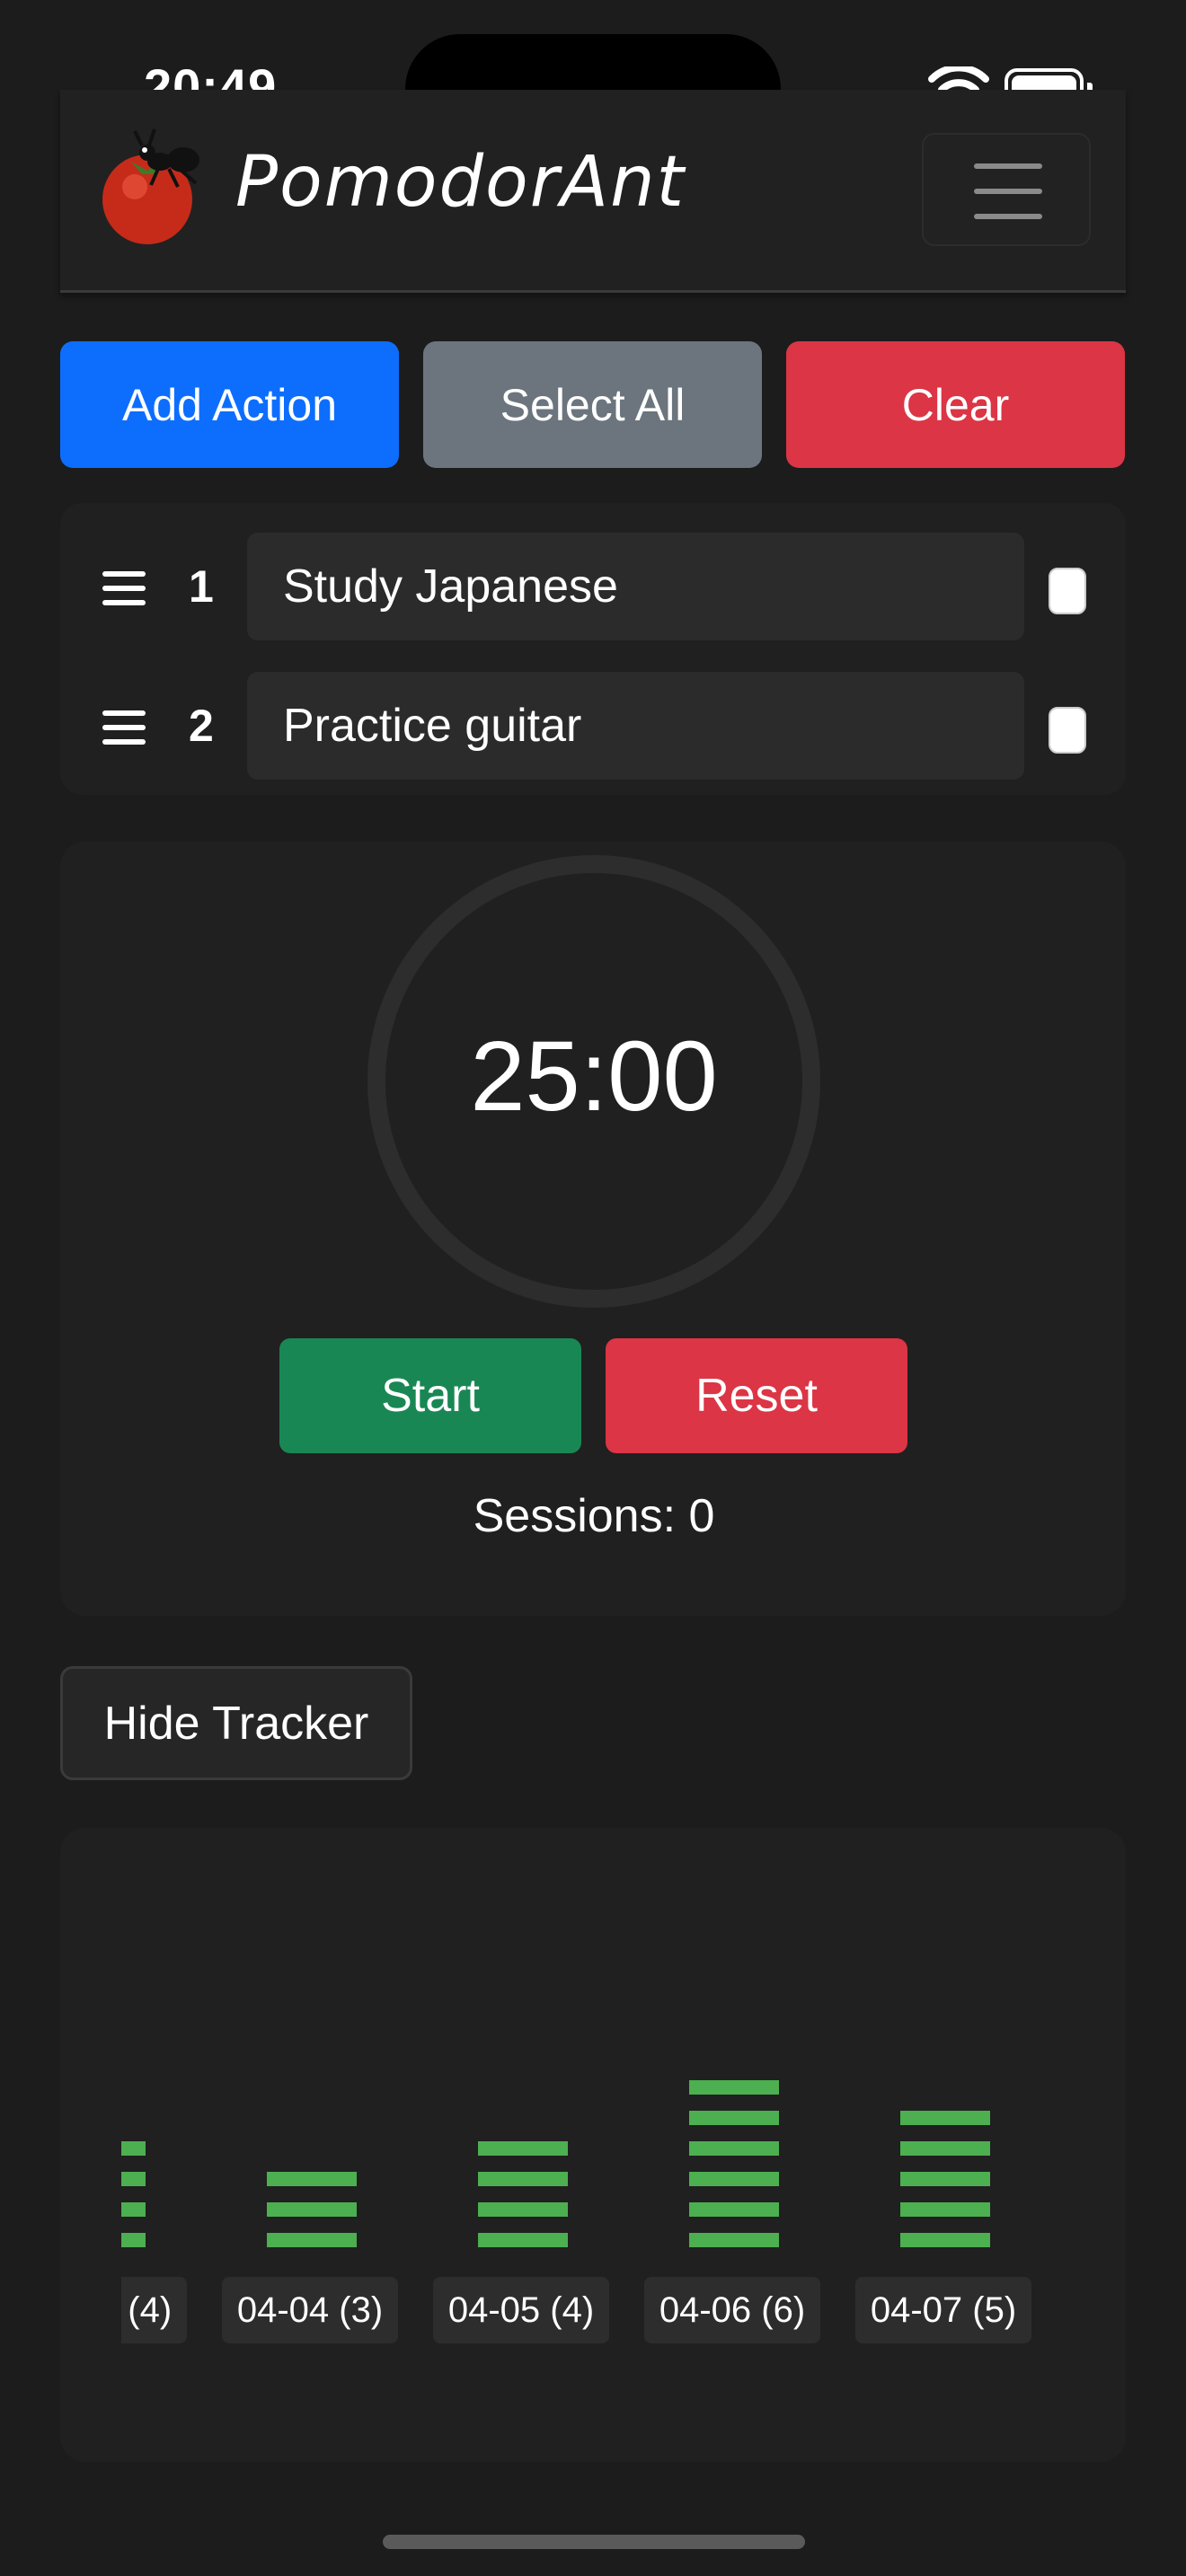  I want to click on hamburger-menu-button, so click(1006, 189).